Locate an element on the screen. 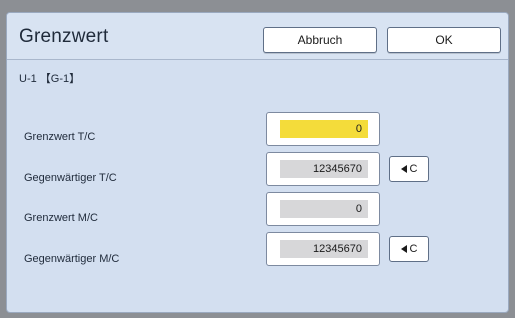  cancel-button: Abbruch is located at coordinates (320, 40).